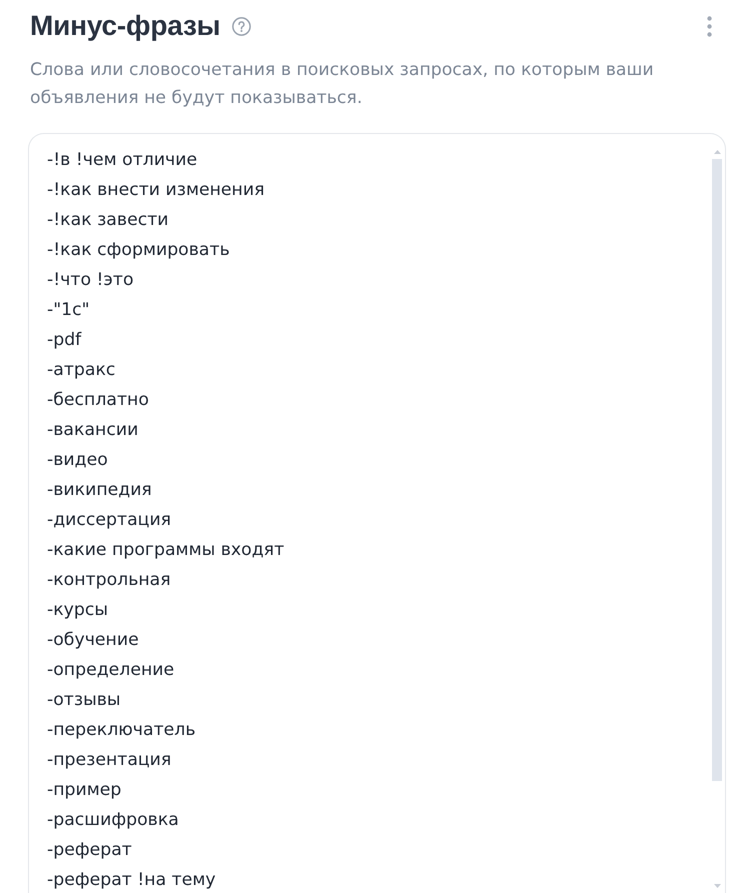  What do you see at coordinates (717, 470) in the screenshot?
I see `scrollbar-thumb` at bounding box center [717, 470].